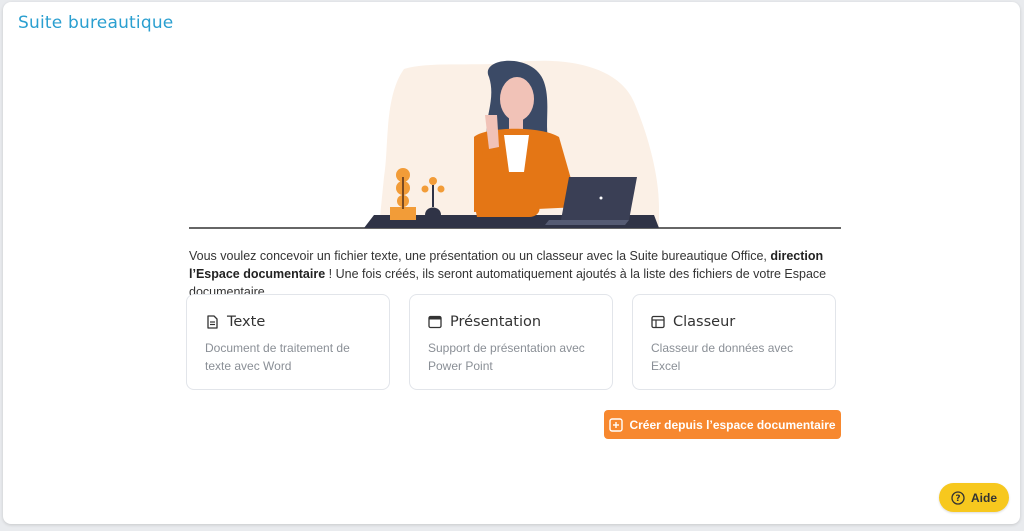 Image resolution: width=1024 pixels, height=531 pixels. Describe the element at coordinates (983, 497) in the screenshot. I see `help-button-label: Aide` at that location.